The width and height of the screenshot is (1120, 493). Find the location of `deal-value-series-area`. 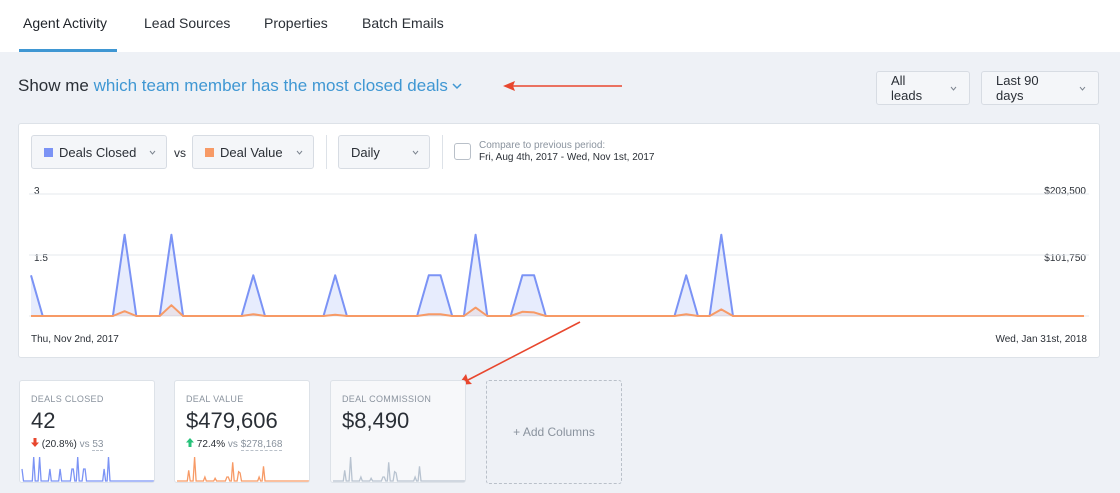

deal-value-series-area is located at coordinates (557, 310).